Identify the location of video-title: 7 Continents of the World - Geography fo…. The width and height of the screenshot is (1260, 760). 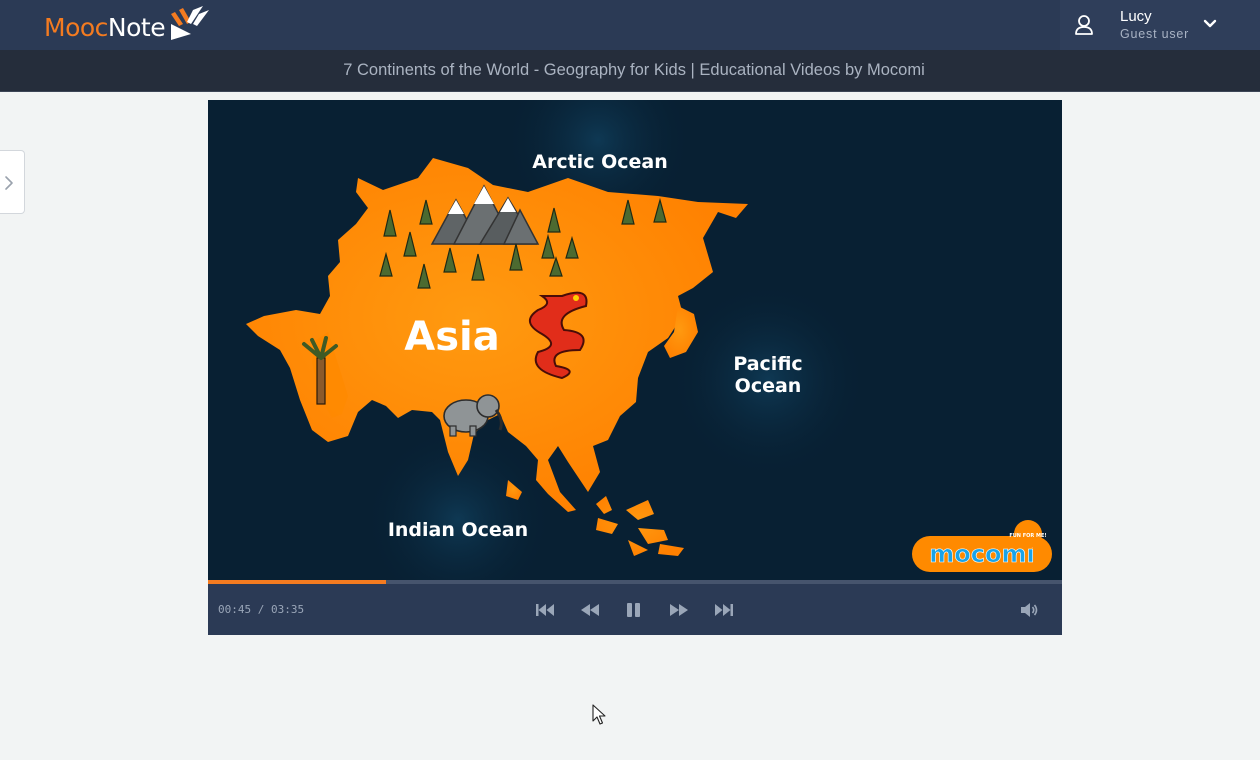
(634, 70).